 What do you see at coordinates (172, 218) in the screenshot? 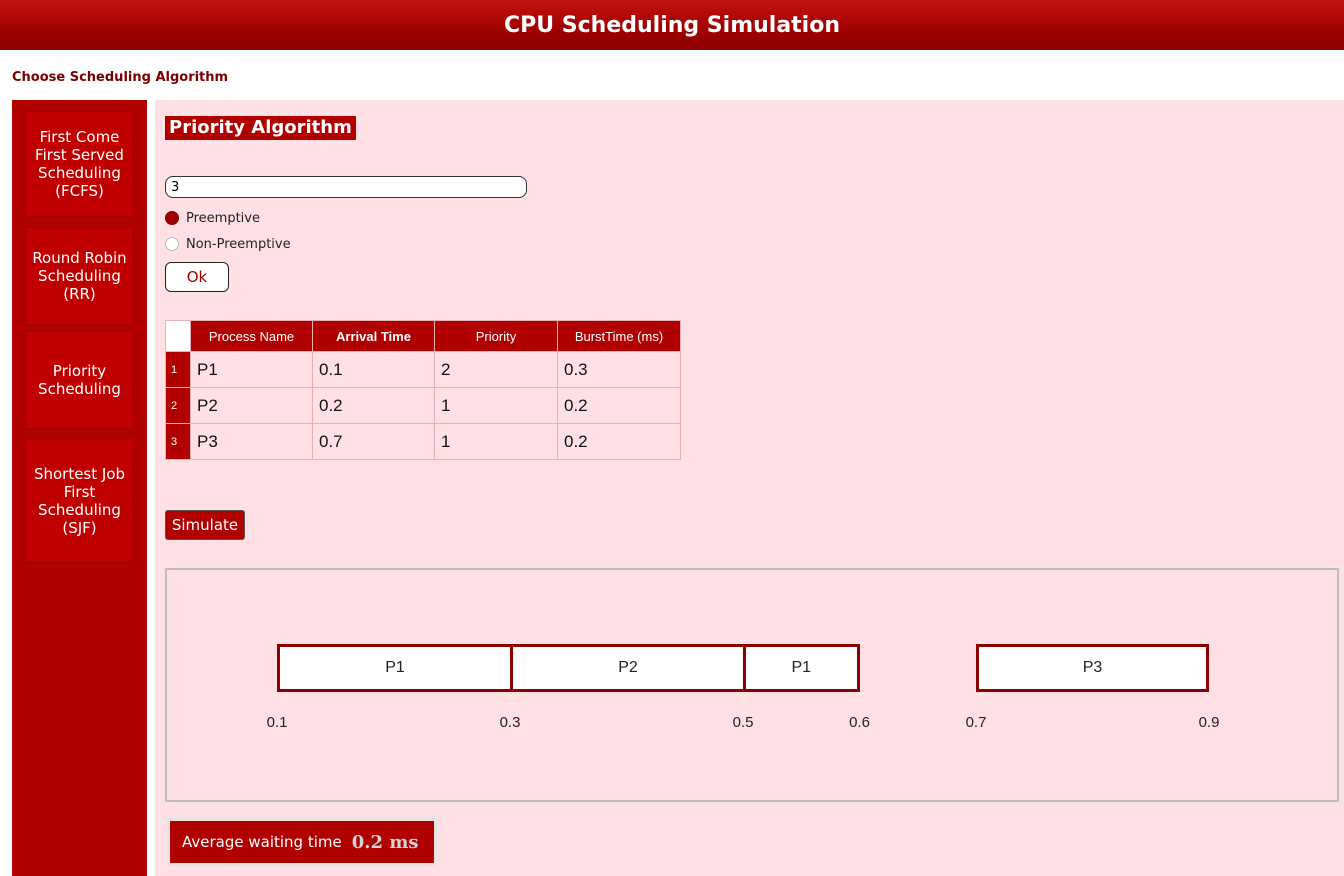
I see `radio-checked-icon` at bounding box center [172, 218].